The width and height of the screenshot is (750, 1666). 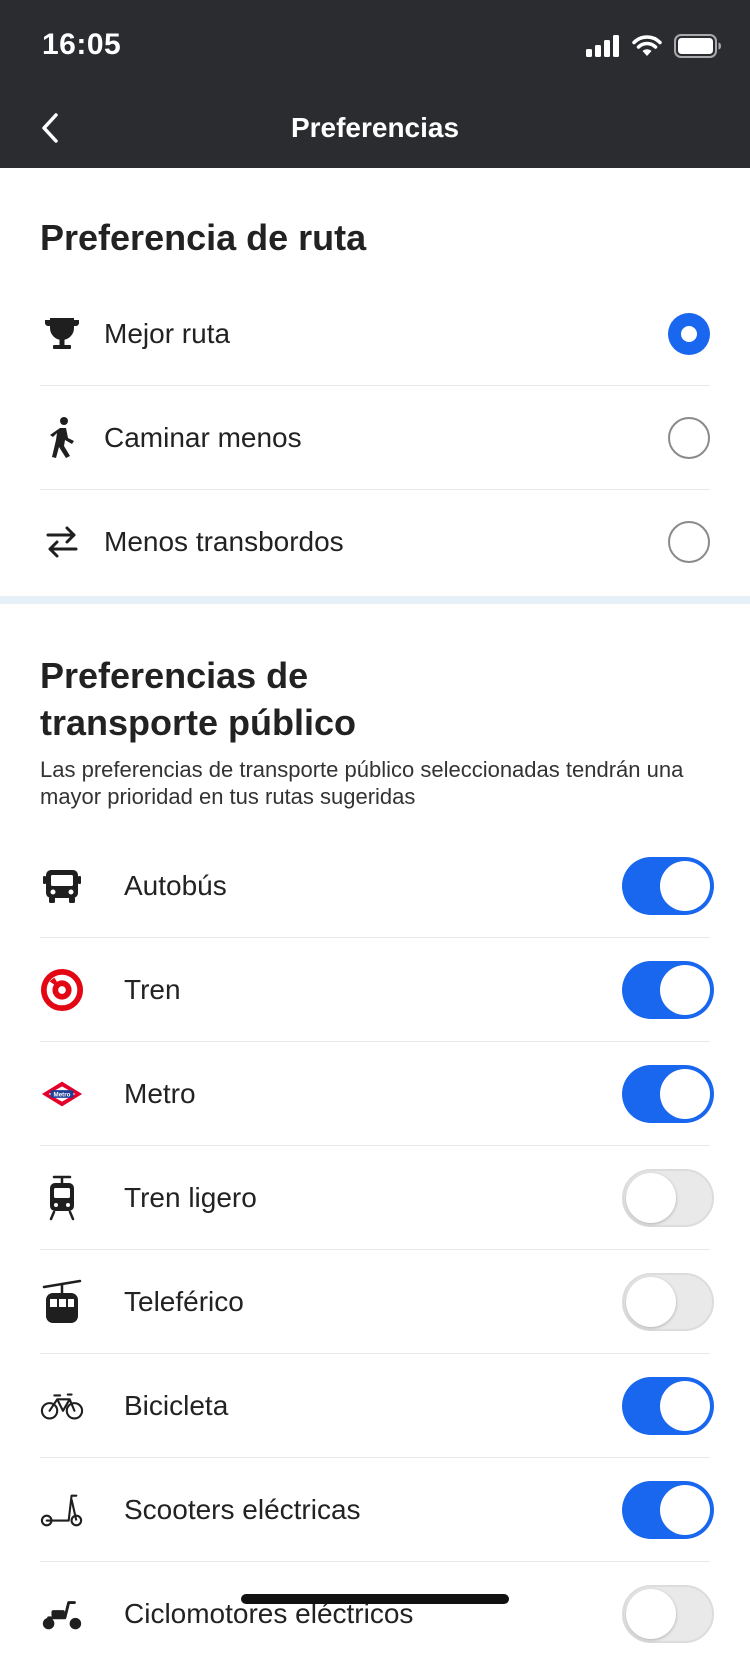 I want to click on home-indicator, so click(x=375, y=1599).